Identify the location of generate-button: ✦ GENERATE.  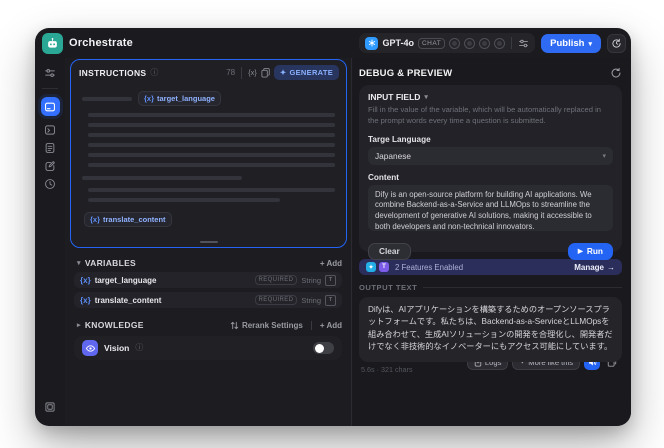
(306, 72).